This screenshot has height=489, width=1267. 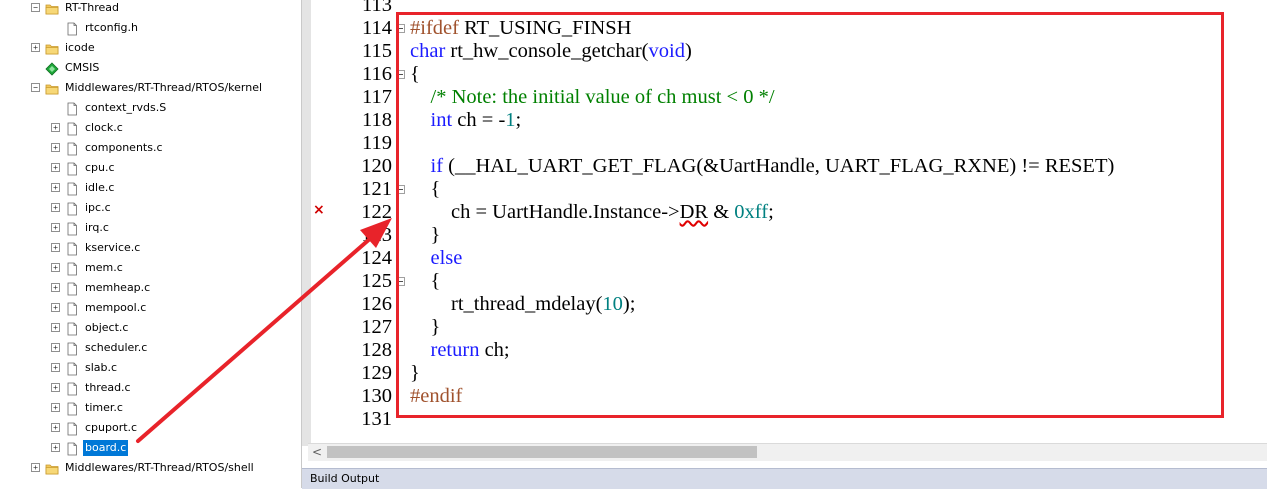 I want to click on tree-item: − Middlewares/RT-Thread/RTOS/kernel, so click(x=150, y=88).